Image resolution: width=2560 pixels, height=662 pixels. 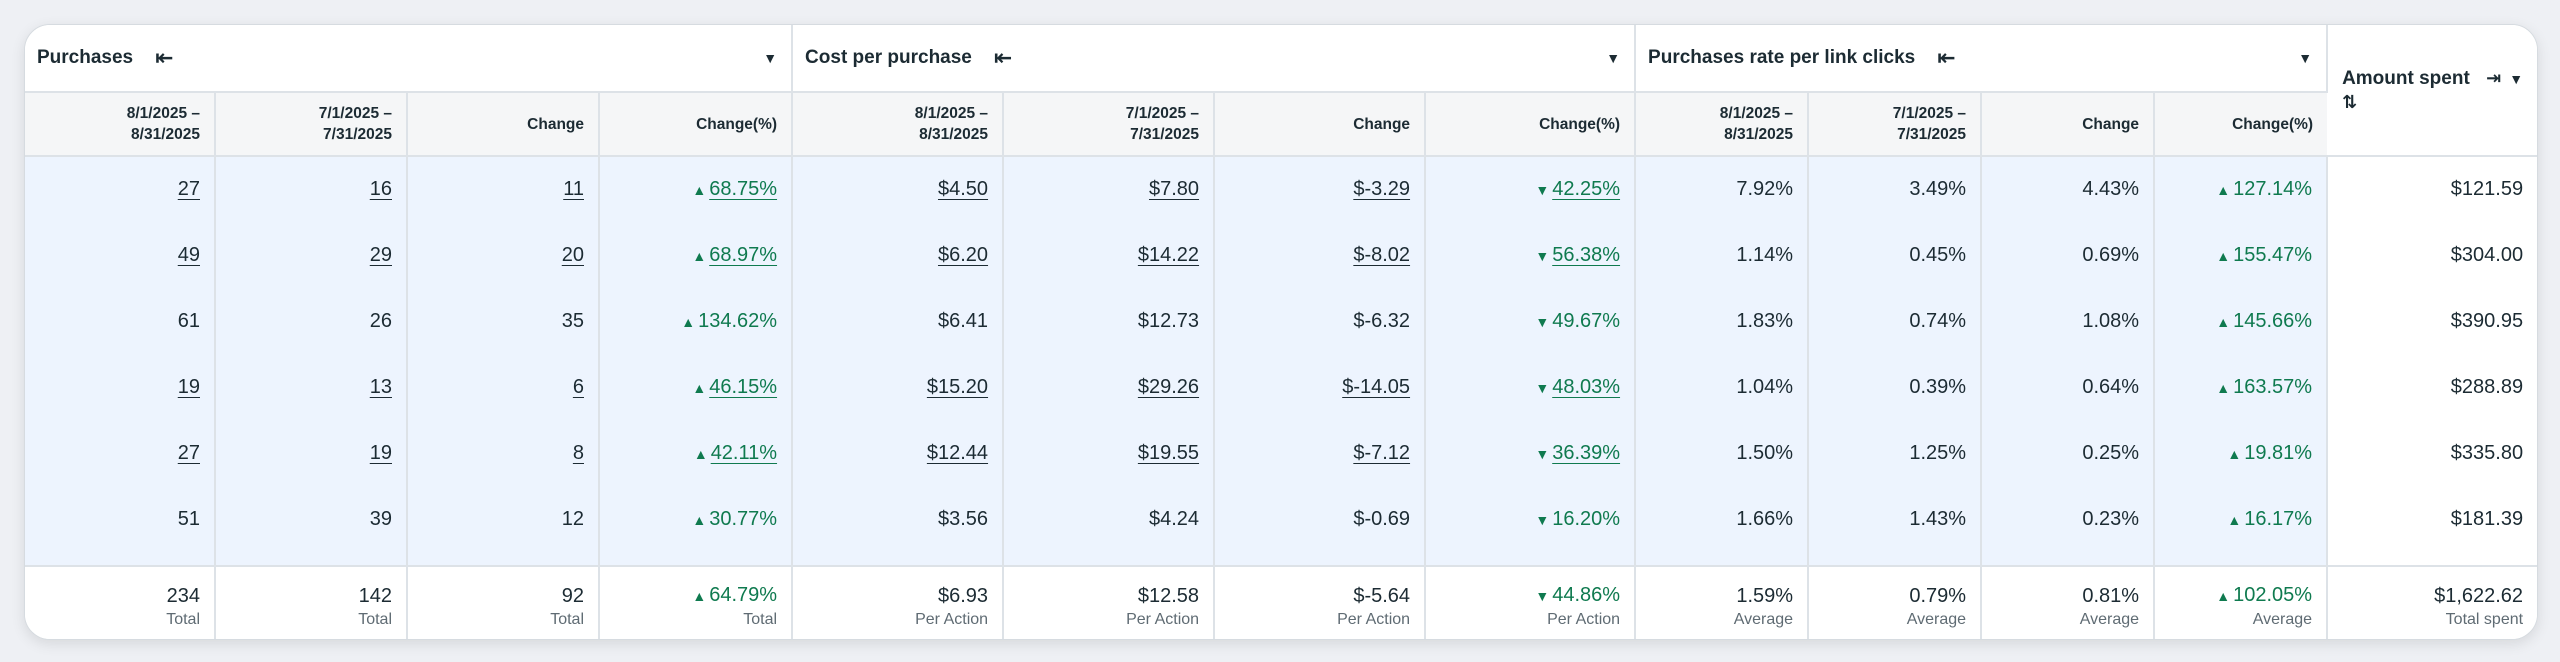 I want to click on cell-value: $19.55, so click(x=1168, y=453).